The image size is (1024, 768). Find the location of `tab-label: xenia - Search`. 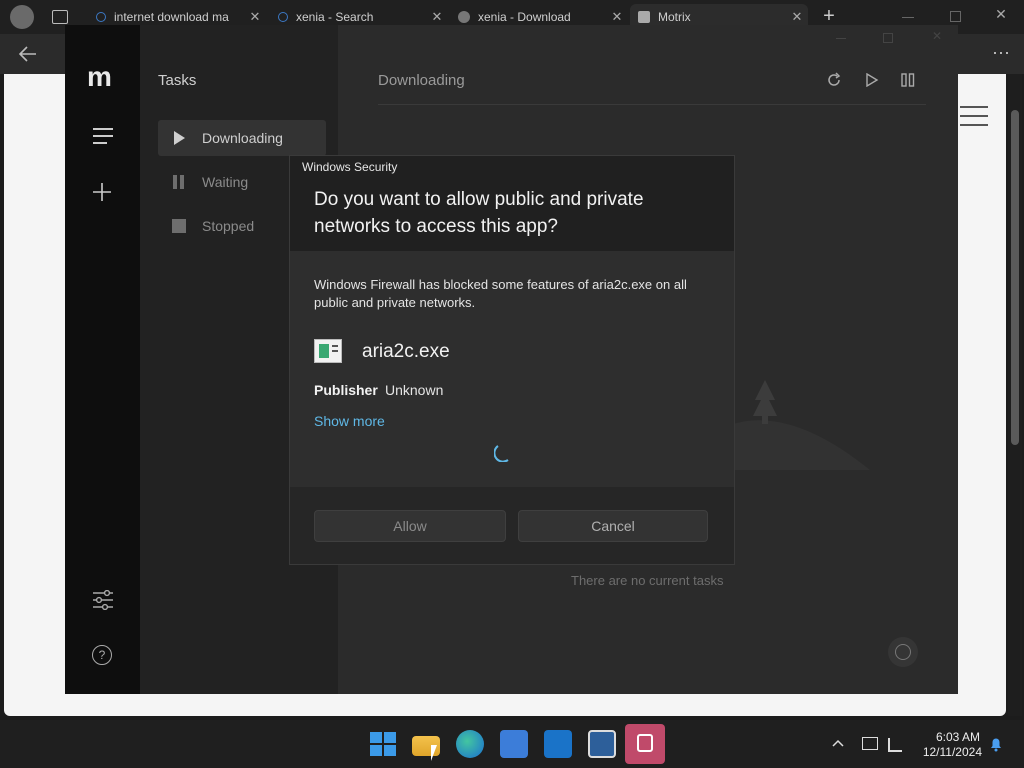

tab-label: xenia - Search is located at coordinates (335, 17).